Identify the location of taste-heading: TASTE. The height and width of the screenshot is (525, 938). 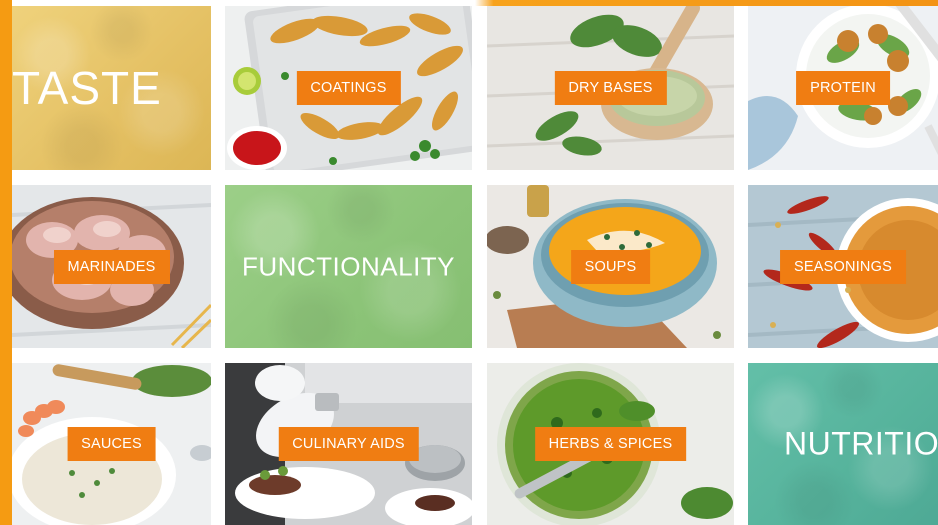
(87, 88).